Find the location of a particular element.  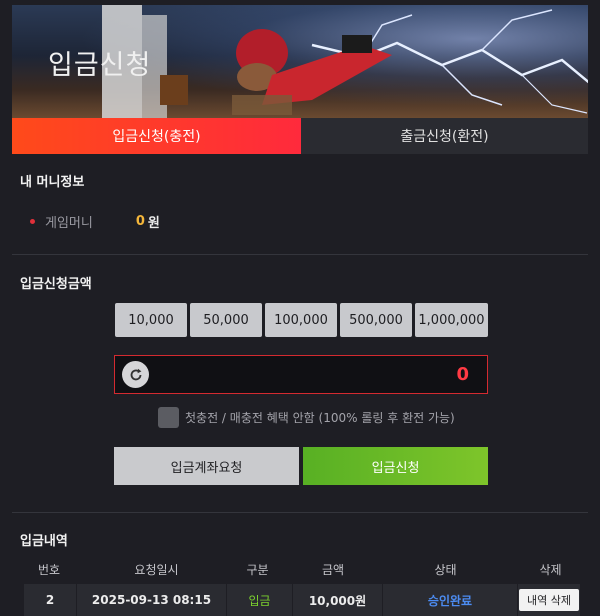

history-title: 입금내역 is located at coordinates (44, 541).